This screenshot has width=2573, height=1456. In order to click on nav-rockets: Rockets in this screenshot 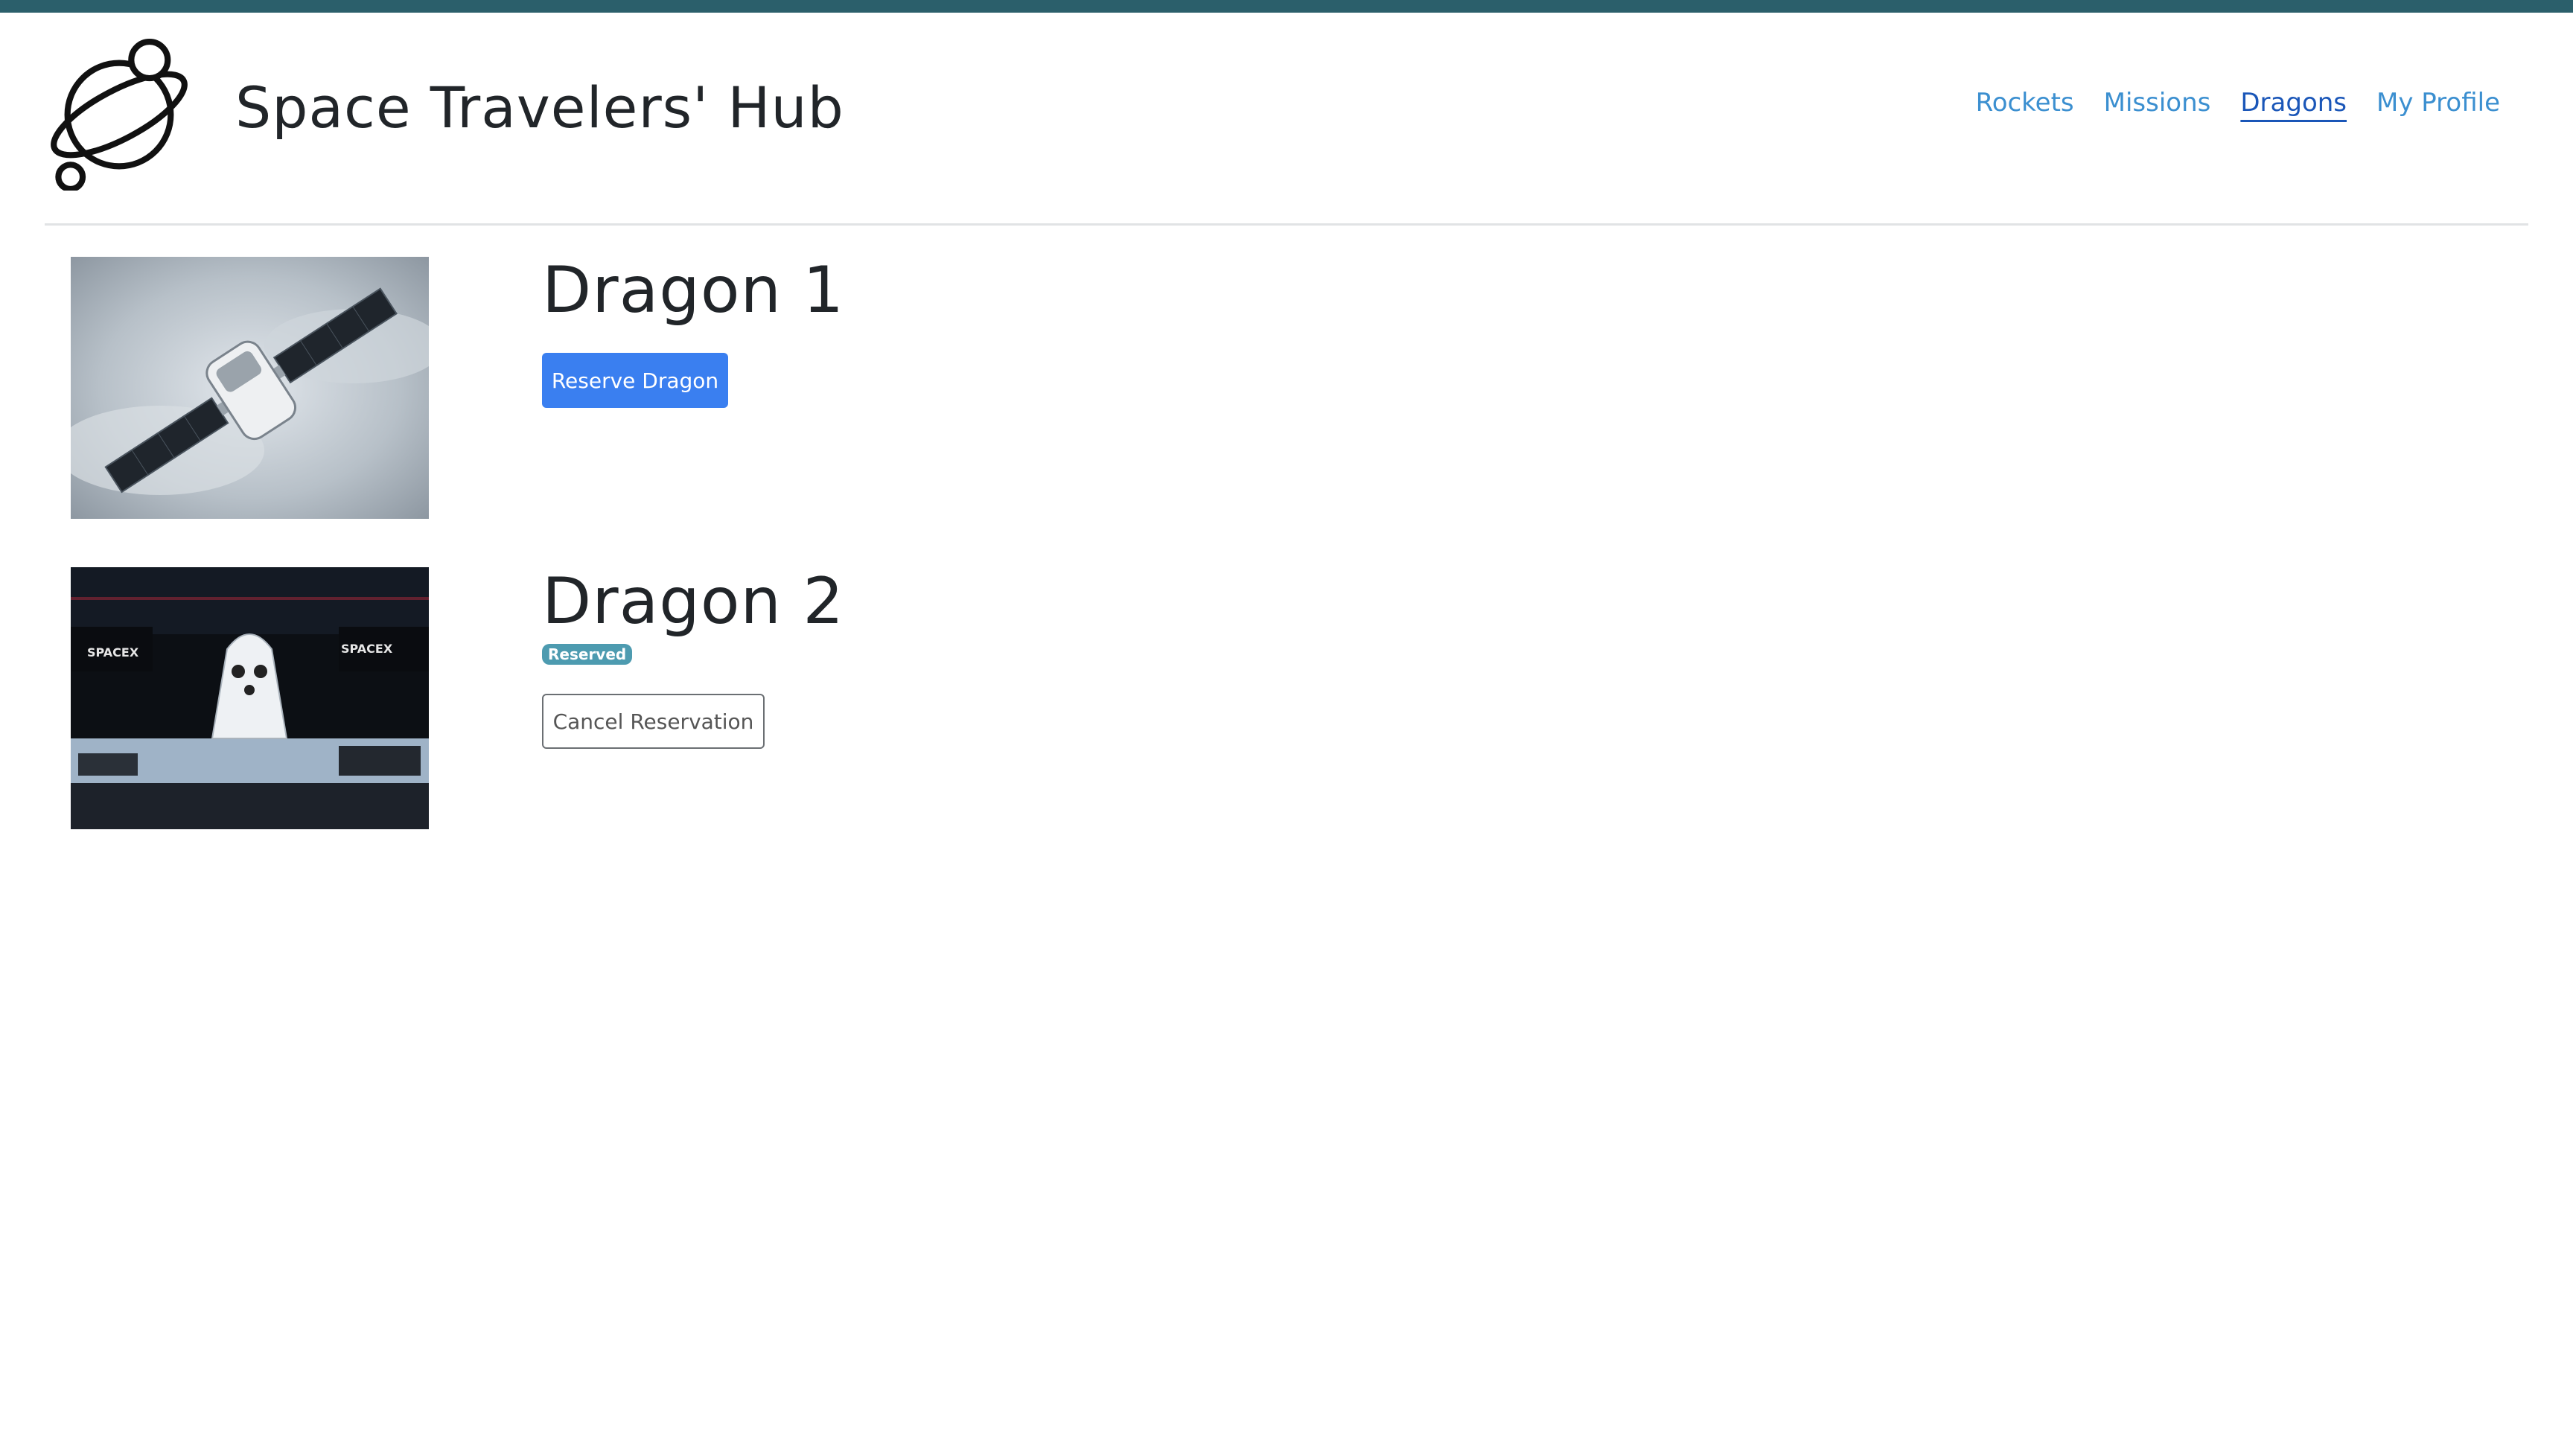, I will do `click(2025, 103)`.